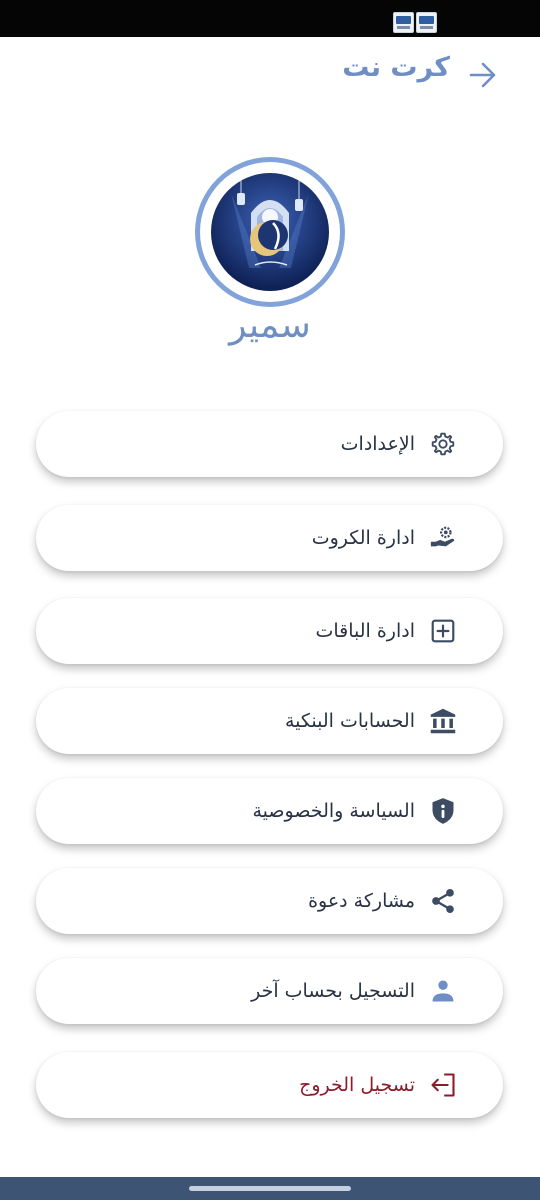 This screenshot has width=540, height=1200. I want to click on system-nav-bar, so click(270, 1188).